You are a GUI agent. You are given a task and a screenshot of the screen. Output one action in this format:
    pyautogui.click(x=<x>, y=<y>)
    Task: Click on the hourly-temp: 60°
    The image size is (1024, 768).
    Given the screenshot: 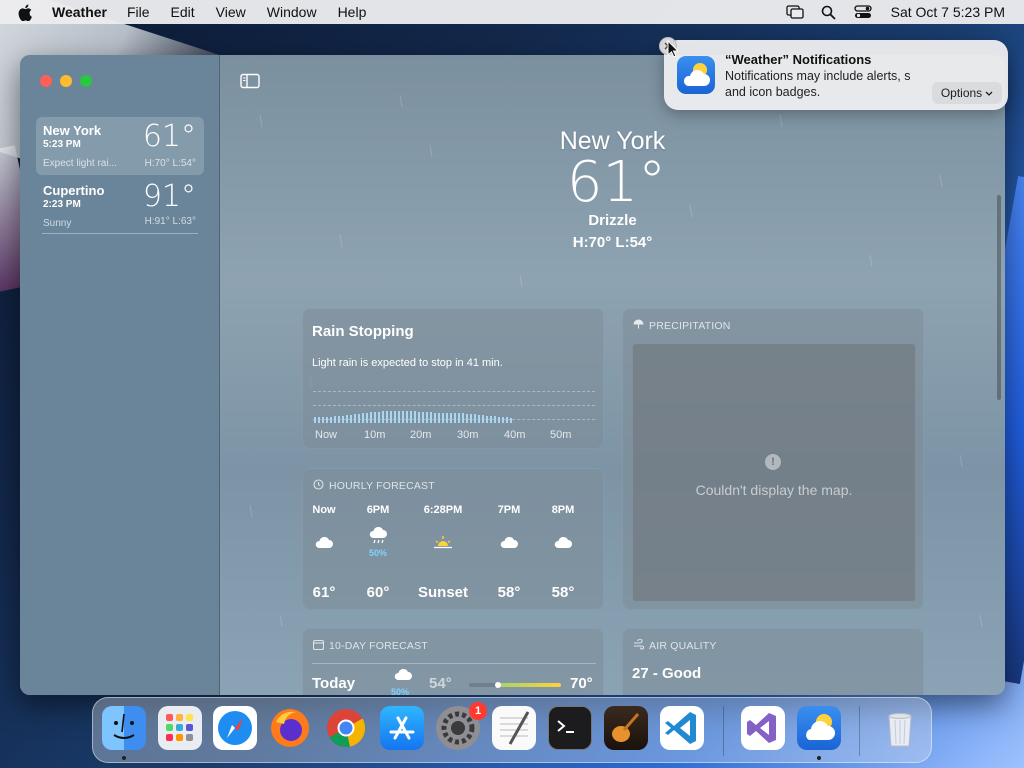 What is the action you would take?
    pyautogui.click(x=378, y=592)
    